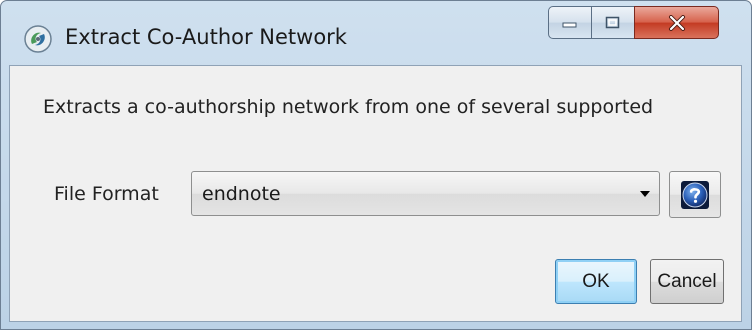 The height and width of the screenshot is (330, 752). What do you see at coordinates (687, 281) in the screenshot?
I see `cancel-button: Cancel` at bounding box center [687, 281].